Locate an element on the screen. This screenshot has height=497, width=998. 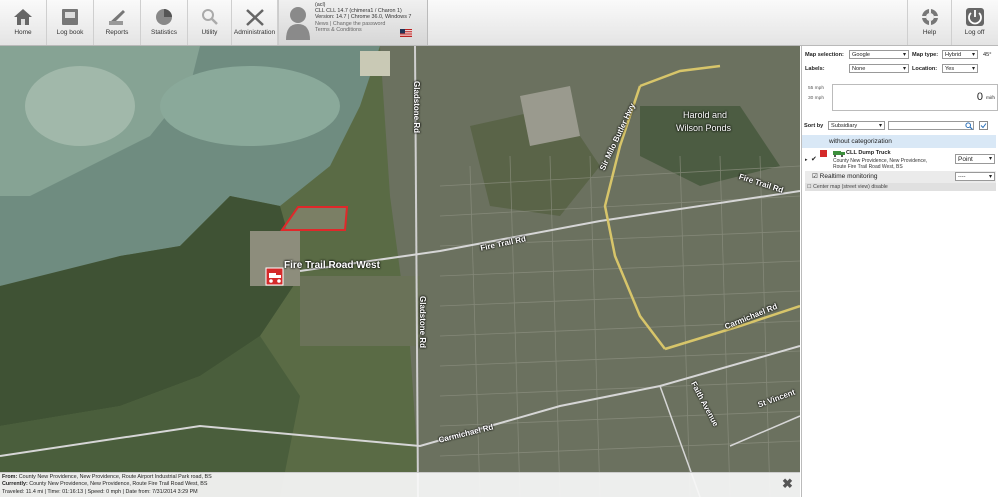
from-label: From: is located at coordinates (10, 477).